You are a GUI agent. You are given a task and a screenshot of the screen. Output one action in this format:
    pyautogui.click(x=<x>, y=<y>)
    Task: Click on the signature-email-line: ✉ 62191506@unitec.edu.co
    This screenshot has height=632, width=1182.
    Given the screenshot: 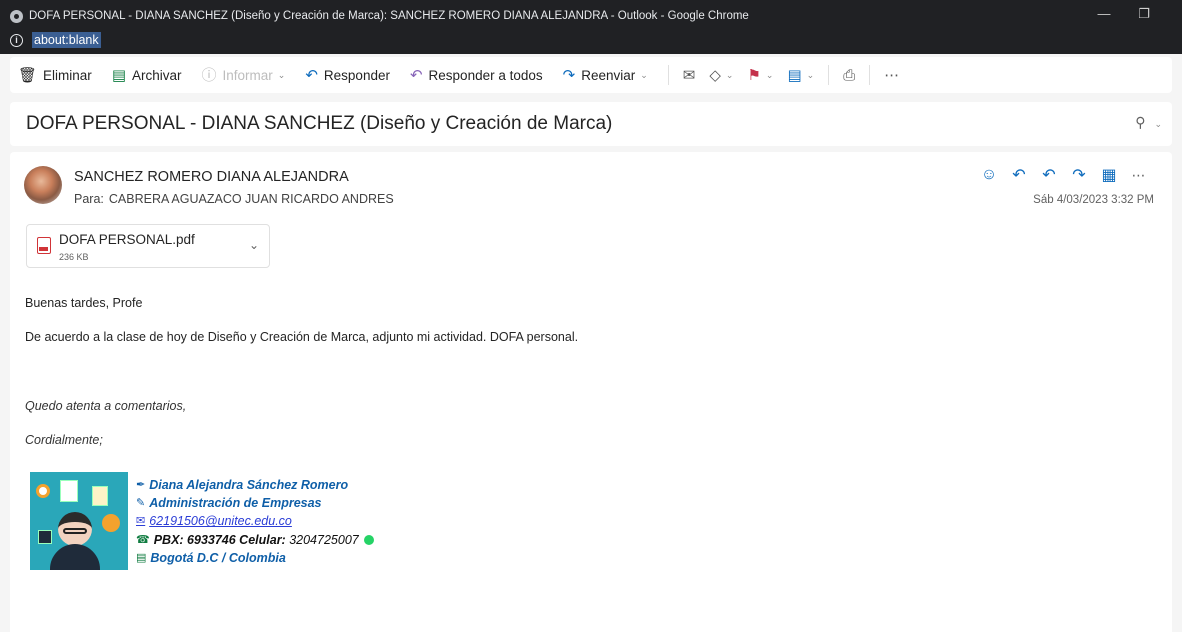 What is the action you would take?
    pyautogui.click(x=255, y=521)
    